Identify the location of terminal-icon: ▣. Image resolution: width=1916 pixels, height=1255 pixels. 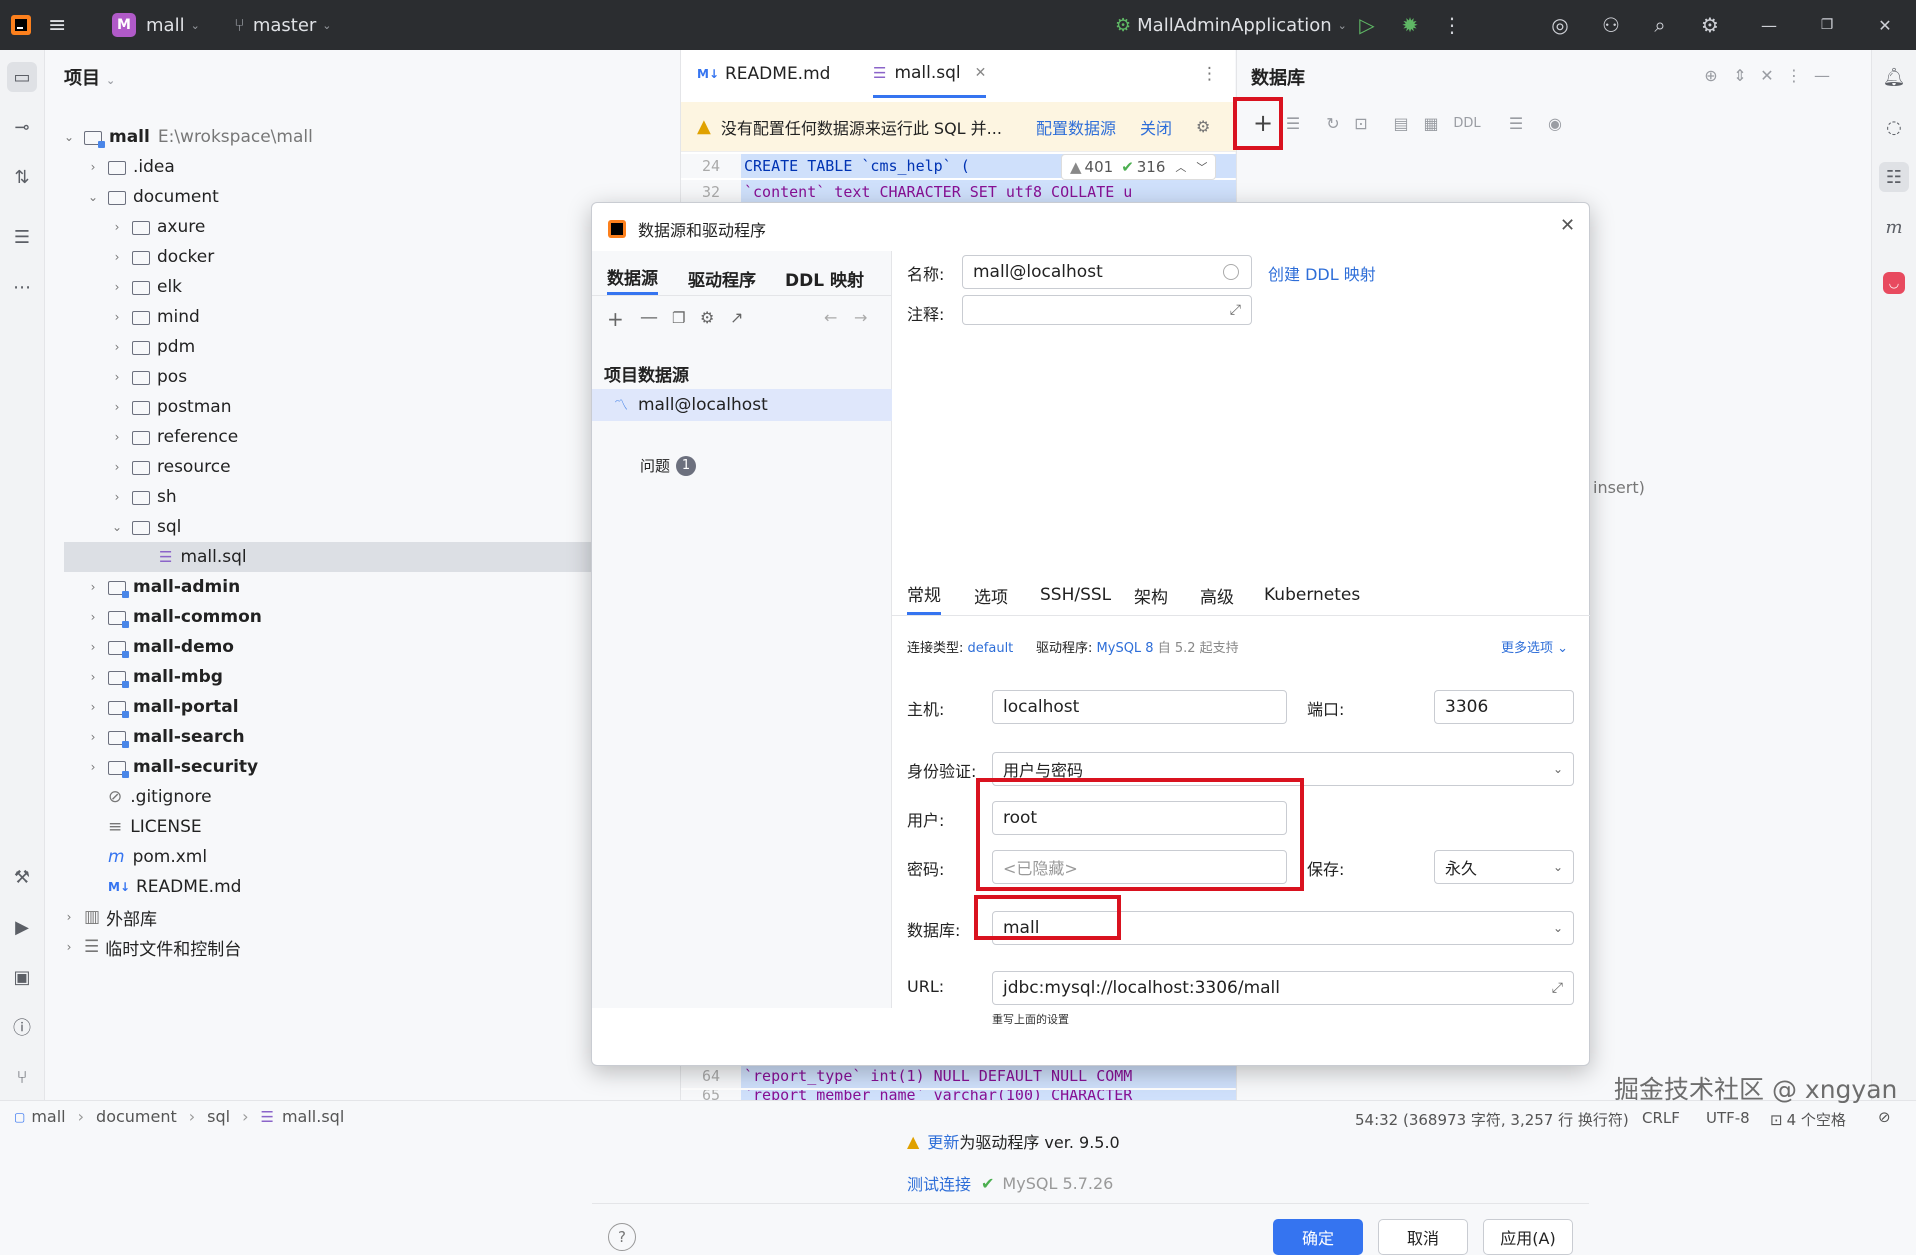
(22, 977).